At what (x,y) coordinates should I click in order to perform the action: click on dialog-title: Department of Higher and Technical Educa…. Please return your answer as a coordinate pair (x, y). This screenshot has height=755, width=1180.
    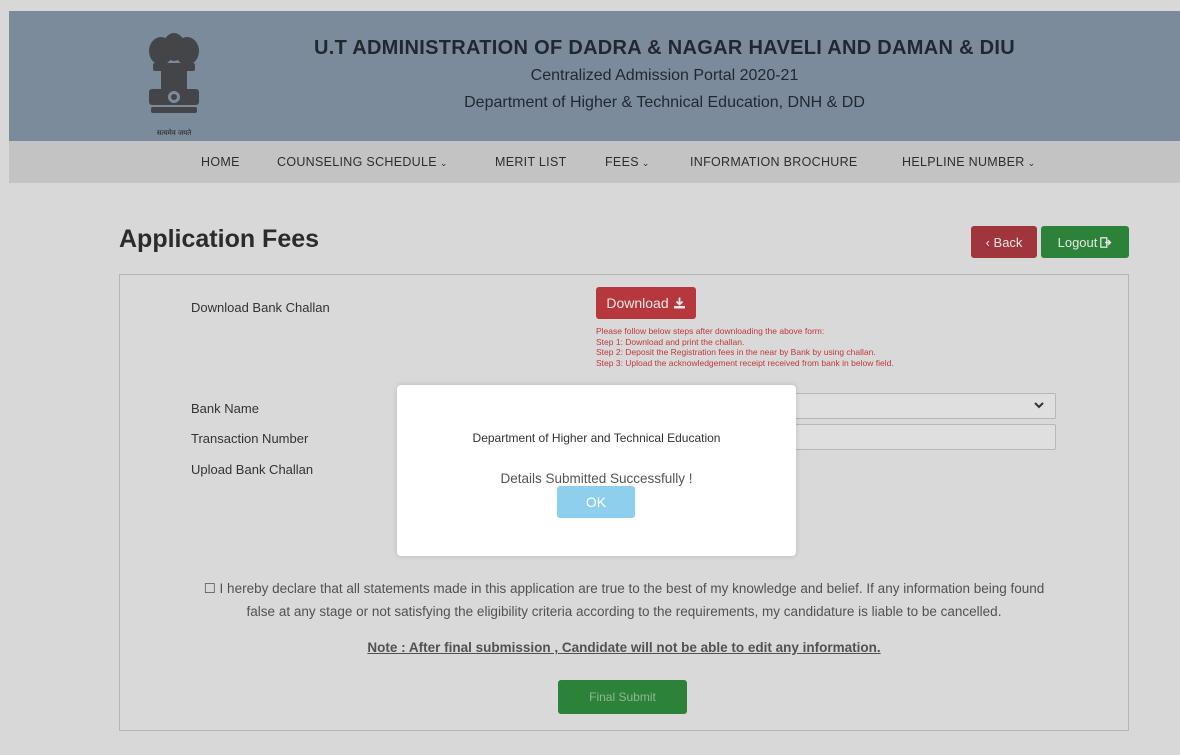
    Looking at the image, I should click on (596, 438).